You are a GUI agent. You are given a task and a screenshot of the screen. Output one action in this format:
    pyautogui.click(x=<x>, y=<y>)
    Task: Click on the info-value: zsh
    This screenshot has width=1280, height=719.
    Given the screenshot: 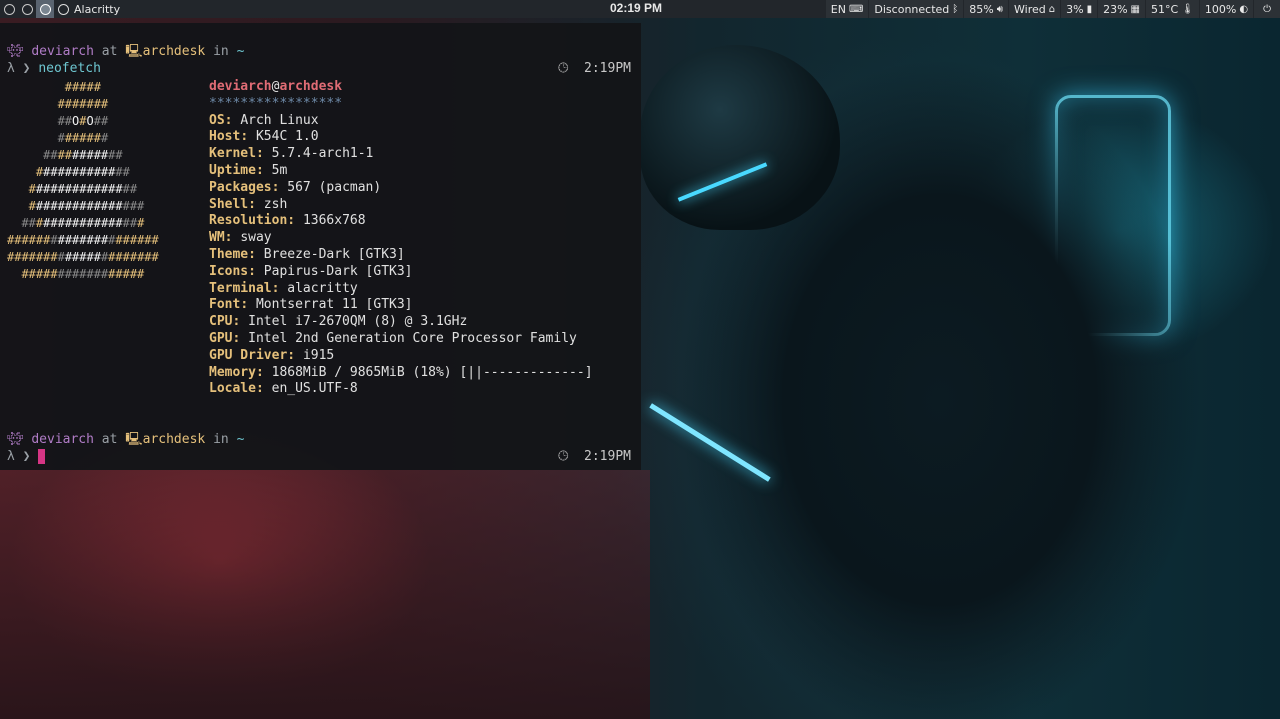 What is the action you would take?
    pyautogui.click(x=275, y=204)
    